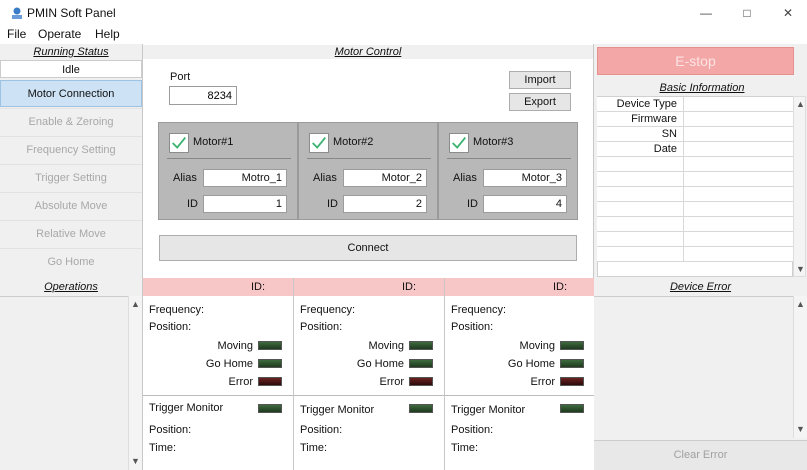 The width and height of the screenshot is (807, 470). I want to click on monitor-2-moving-label: Moving, so click(386, 346).